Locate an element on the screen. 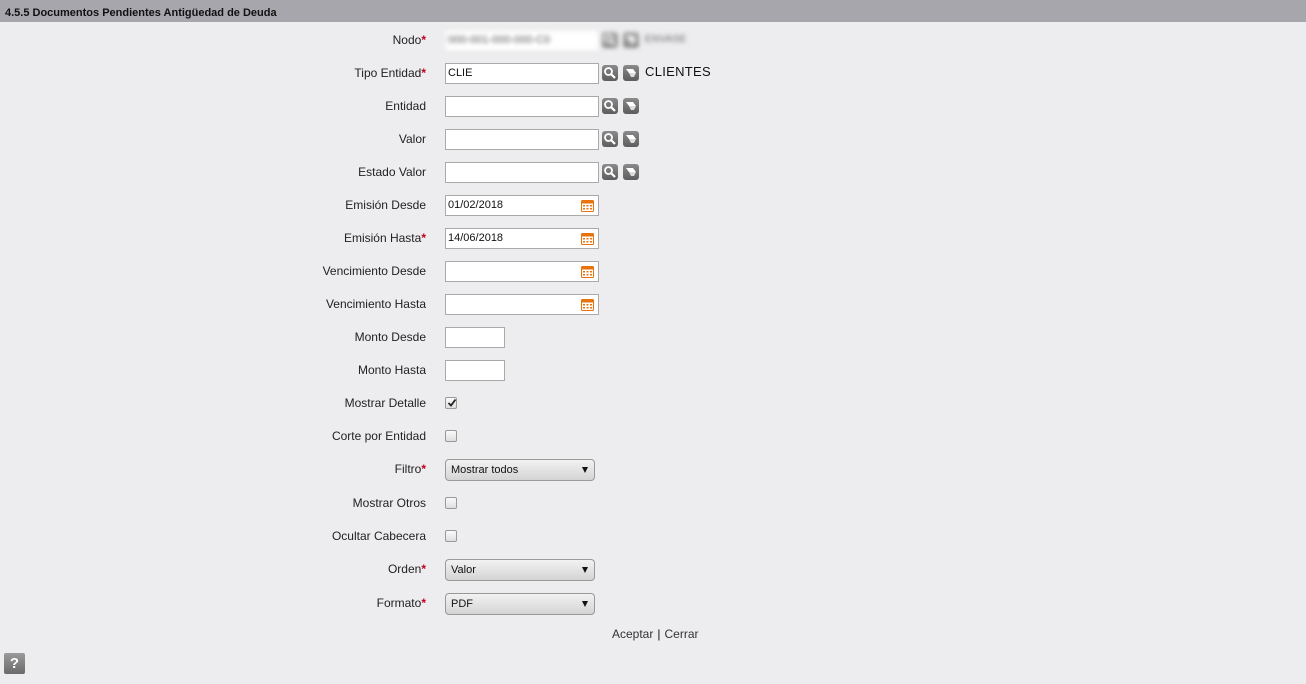 The height and width of the screenshot is (684, 1306). monto-desde-input is located at coordinates (475, 337).